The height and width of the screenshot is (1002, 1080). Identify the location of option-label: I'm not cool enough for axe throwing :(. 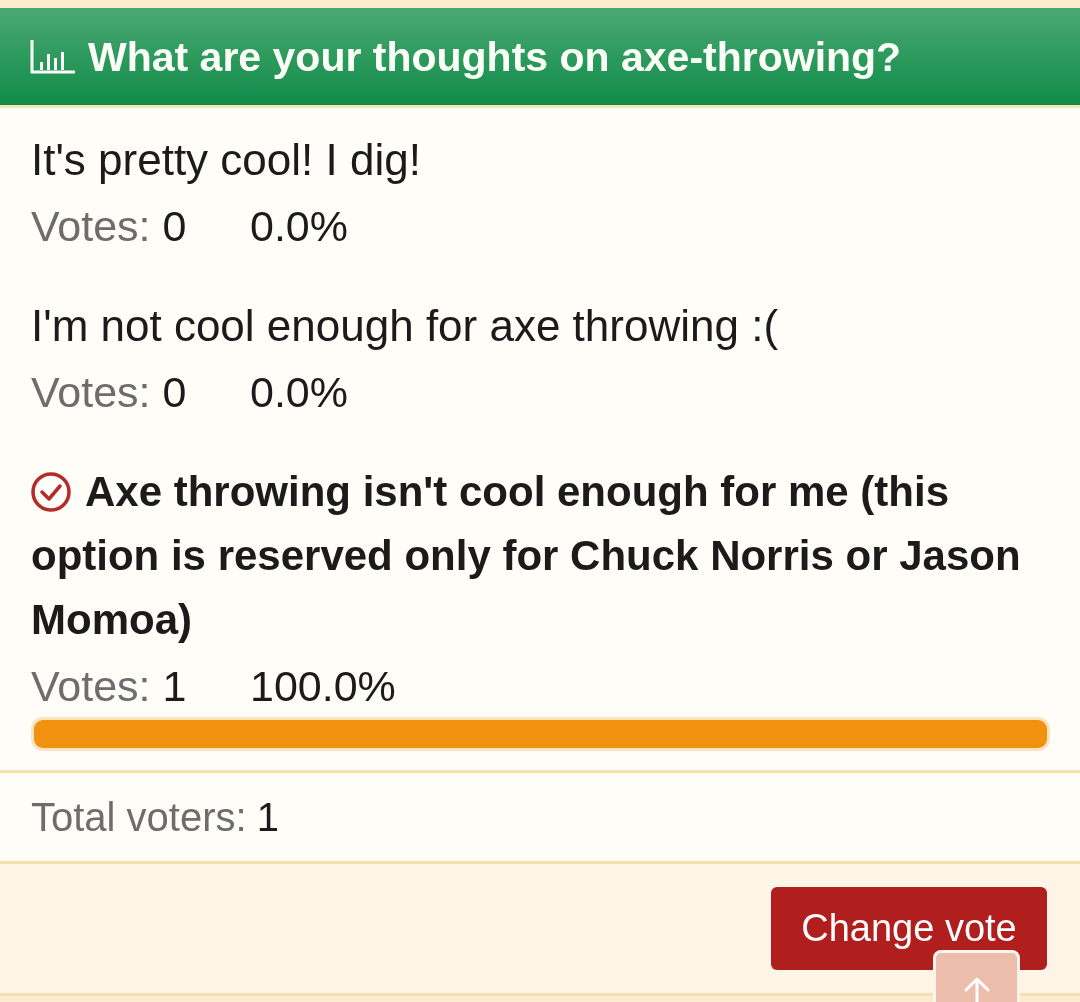
(405, 325).